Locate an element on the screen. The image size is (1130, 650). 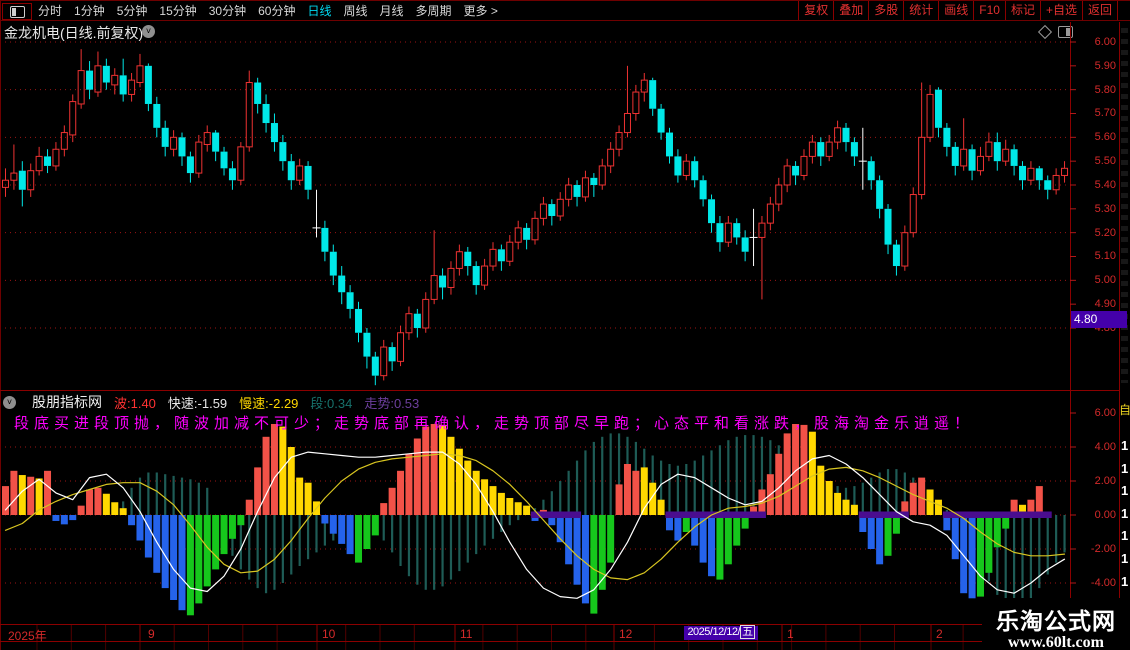
indicator-axis-label: 4.00 is located at coordinates (1105, 447).